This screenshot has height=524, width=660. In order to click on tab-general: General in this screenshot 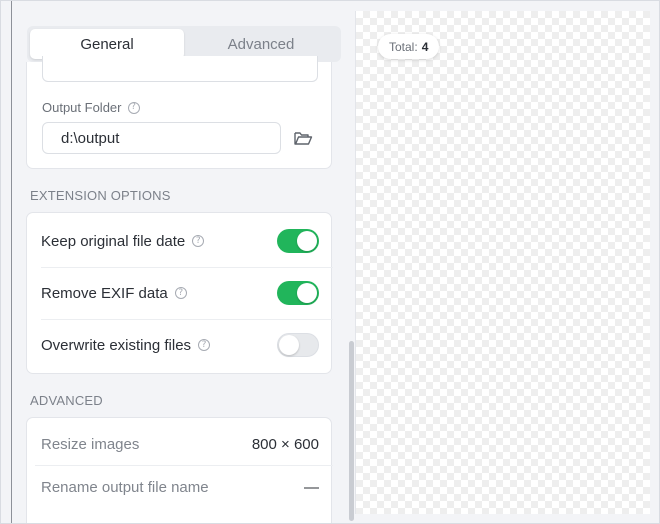, I will do `click(107, 44)`.